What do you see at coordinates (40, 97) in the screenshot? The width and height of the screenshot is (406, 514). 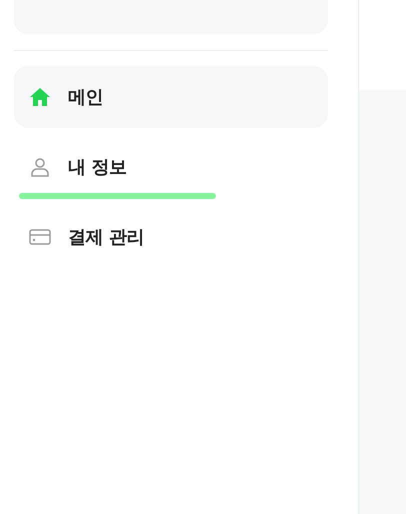 I see `home-icon` at bounding box center [40, 97].